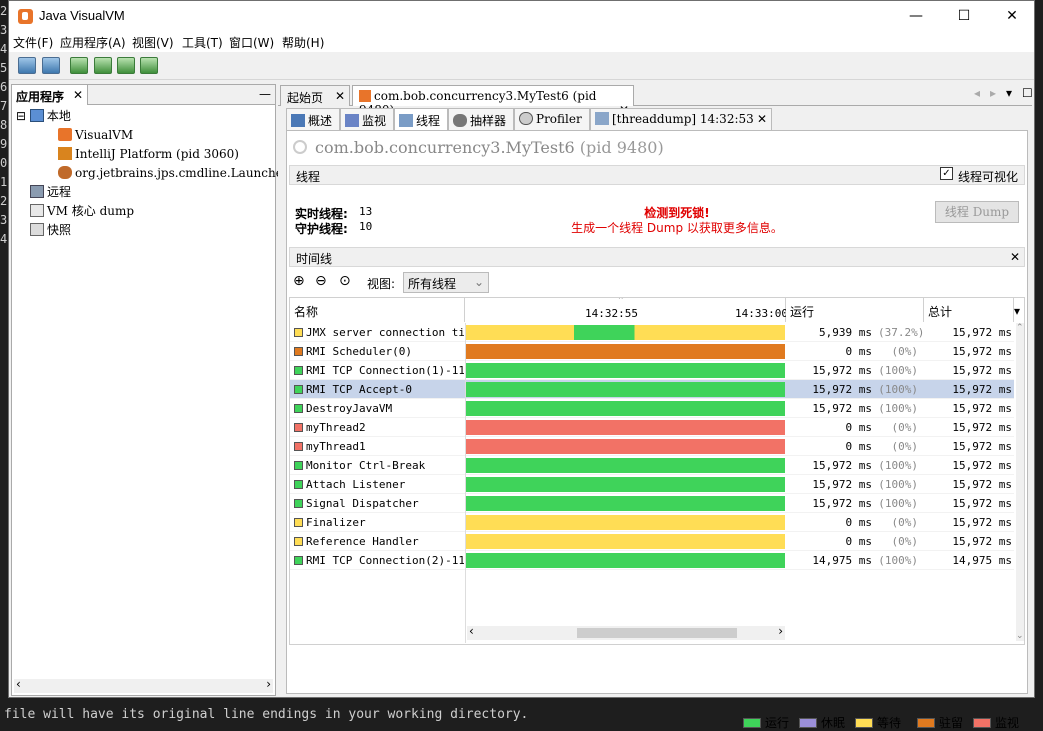 Image resolution: width=1043 pixels, height=731 pixels. What do you see at coordinates (855, 310) in the screenshot?
I see `column-running-header: 运行` at bounding box center [855, 310].